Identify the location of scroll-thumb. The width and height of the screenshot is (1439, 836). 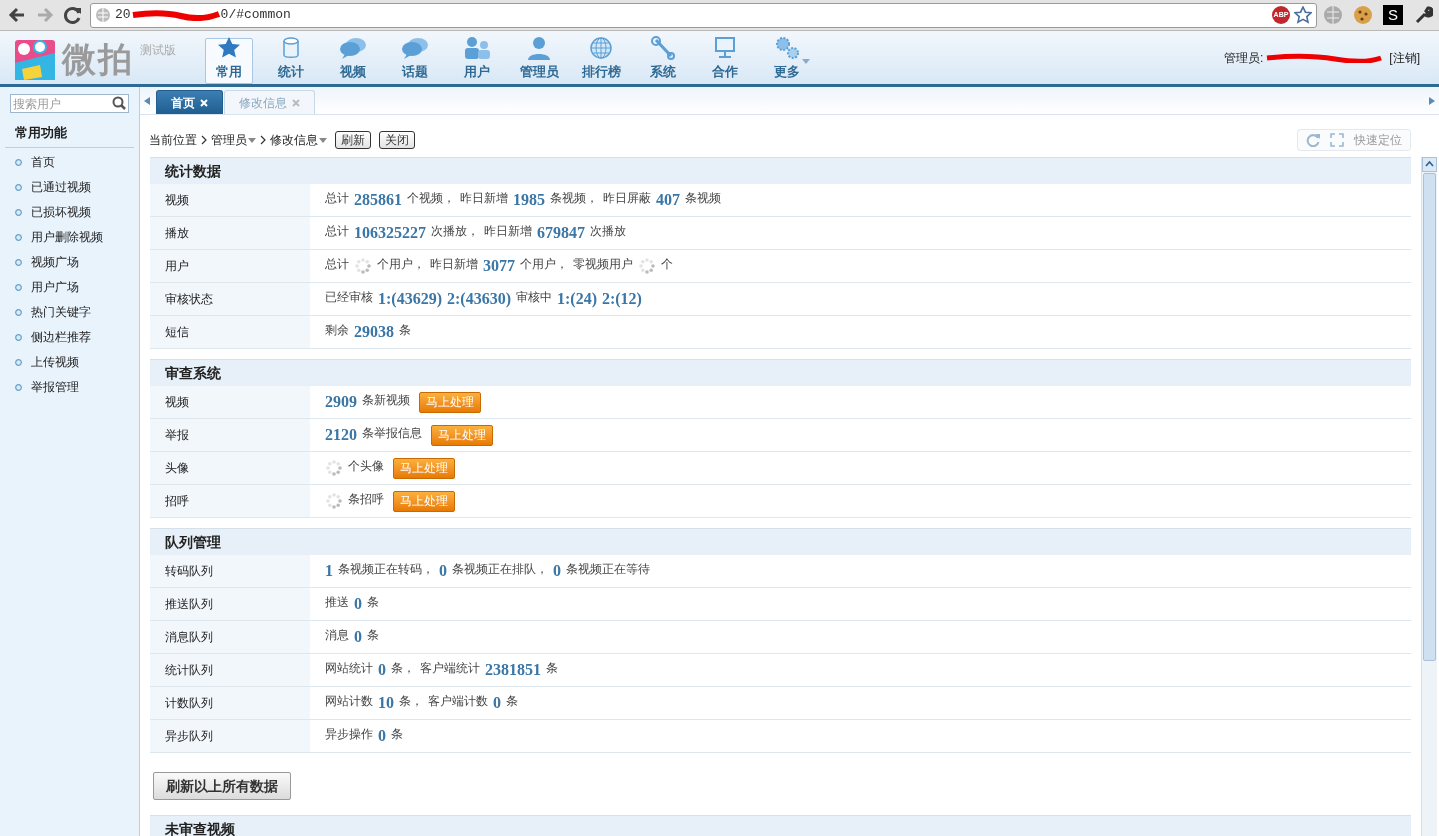
(1429, 417).